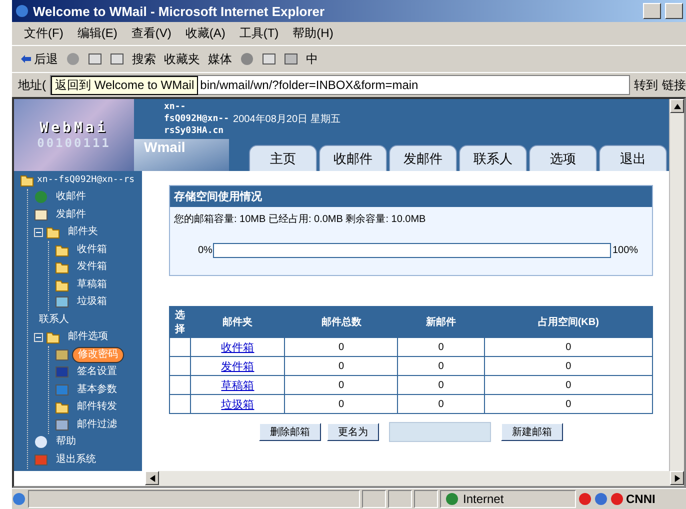 This screenshot has width=686, height=509. What do you see at coordinates (197, 119) in the screenshot?
I see `user-address: fsQ092H@xn--` at bounding box center [197, 119].